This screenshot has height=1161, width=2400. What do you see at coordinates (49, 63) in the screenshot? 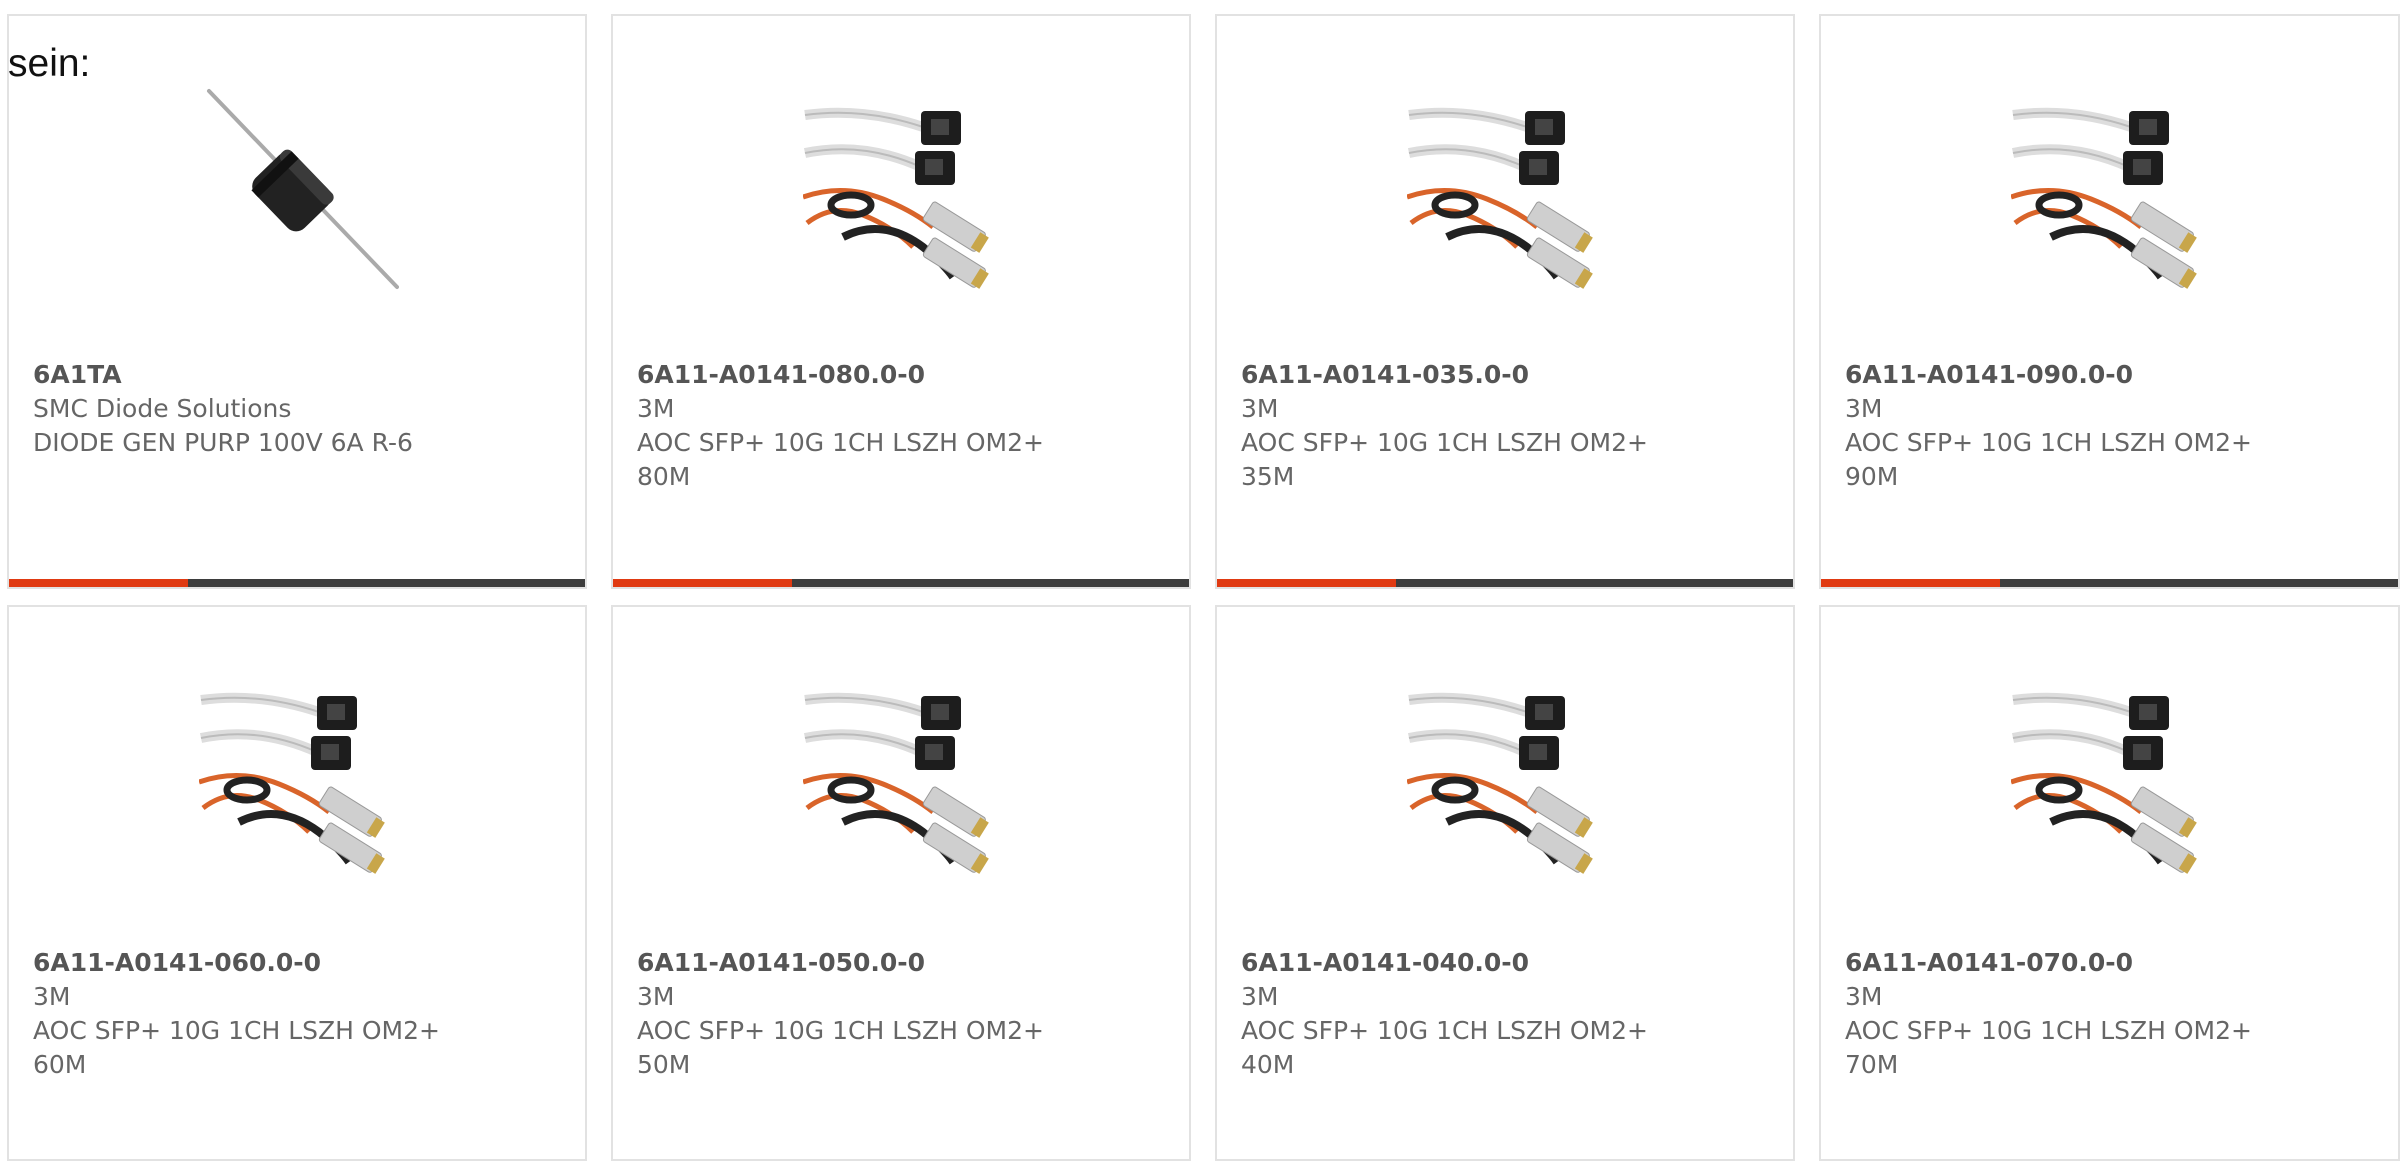
I see `heading-fragment: sein:` at bounding box center [49, 63].